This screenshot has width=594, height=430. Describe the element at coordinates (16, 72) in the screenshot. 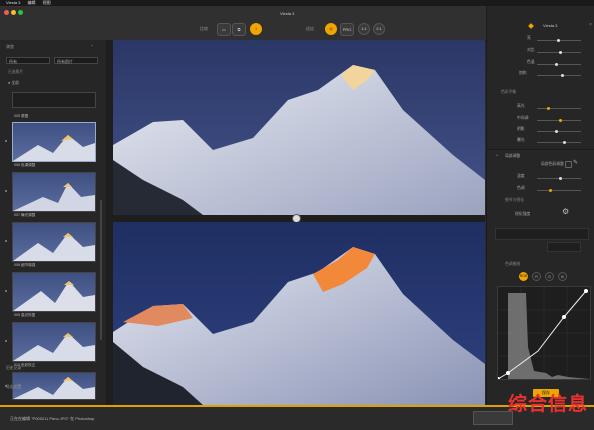

I see `group-label: 已选照片` at that location.